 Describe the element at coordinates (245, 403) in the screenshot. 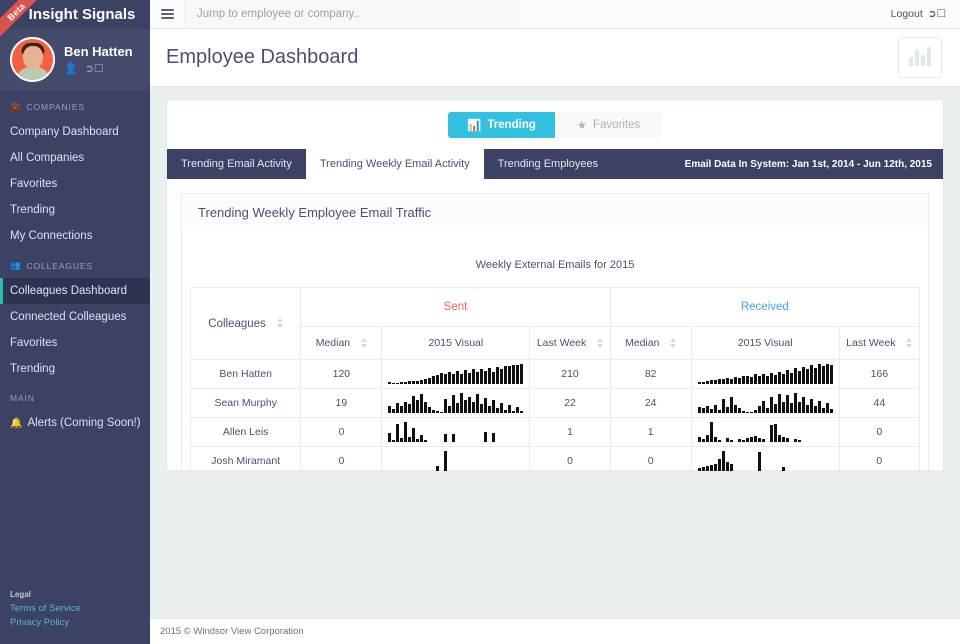

I see `row-name: Sean Murphy` at that location.